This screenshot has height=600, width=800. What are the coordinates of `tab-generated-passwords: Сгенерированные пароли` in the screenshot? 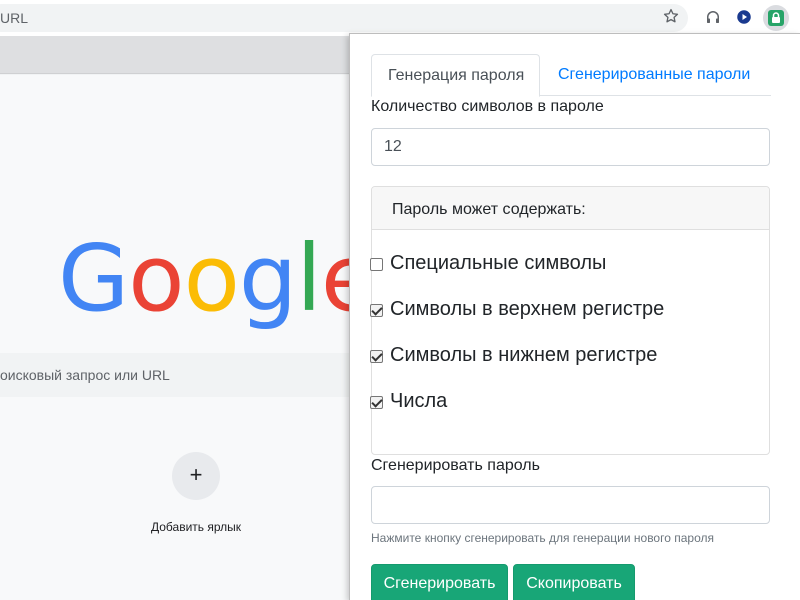 It's located at (654, 75).